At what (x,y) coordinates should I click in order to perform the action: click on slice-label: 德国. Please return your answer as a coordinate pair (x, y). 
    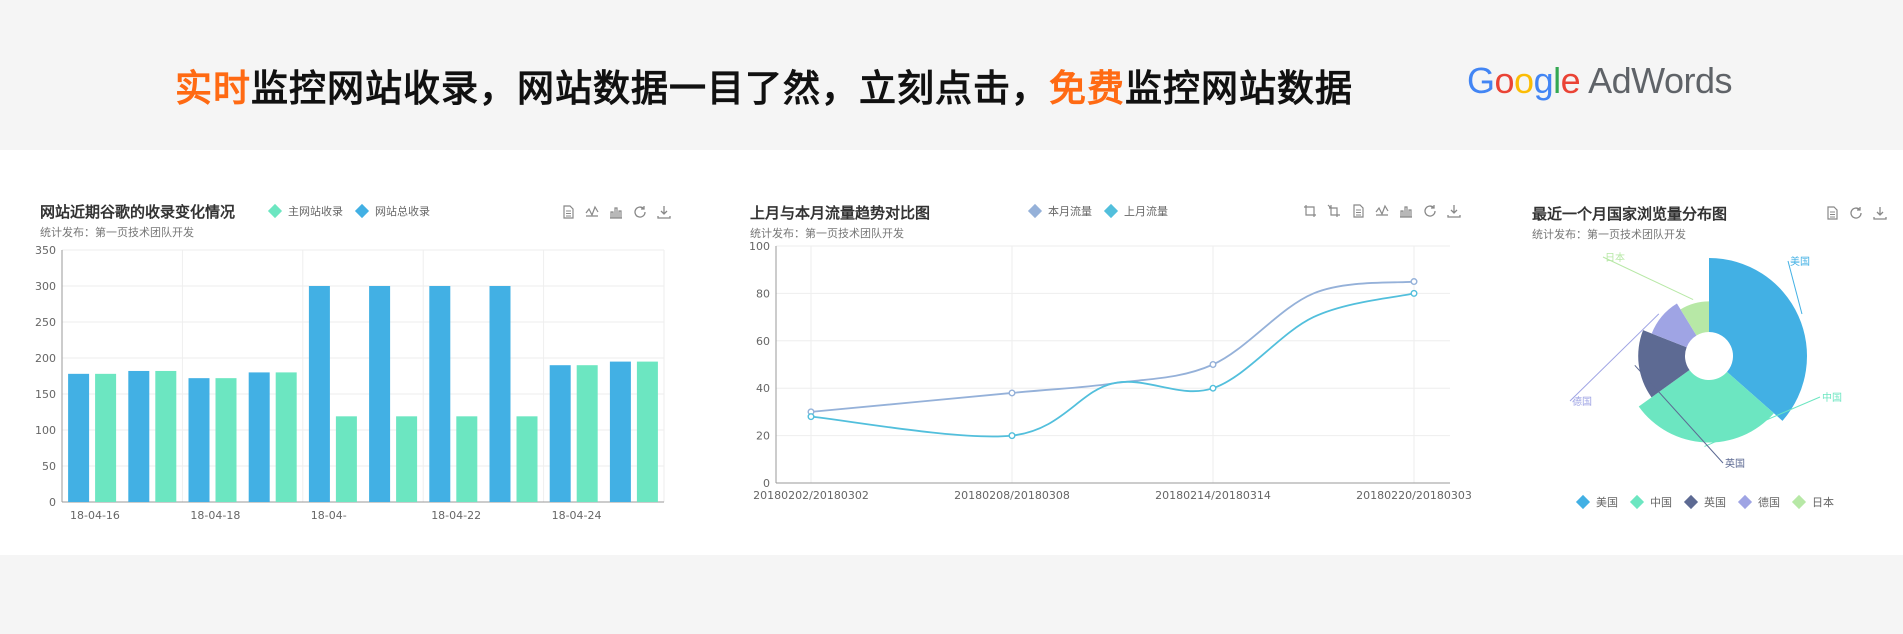
    Looking at the image, I should click on (1582, 401).